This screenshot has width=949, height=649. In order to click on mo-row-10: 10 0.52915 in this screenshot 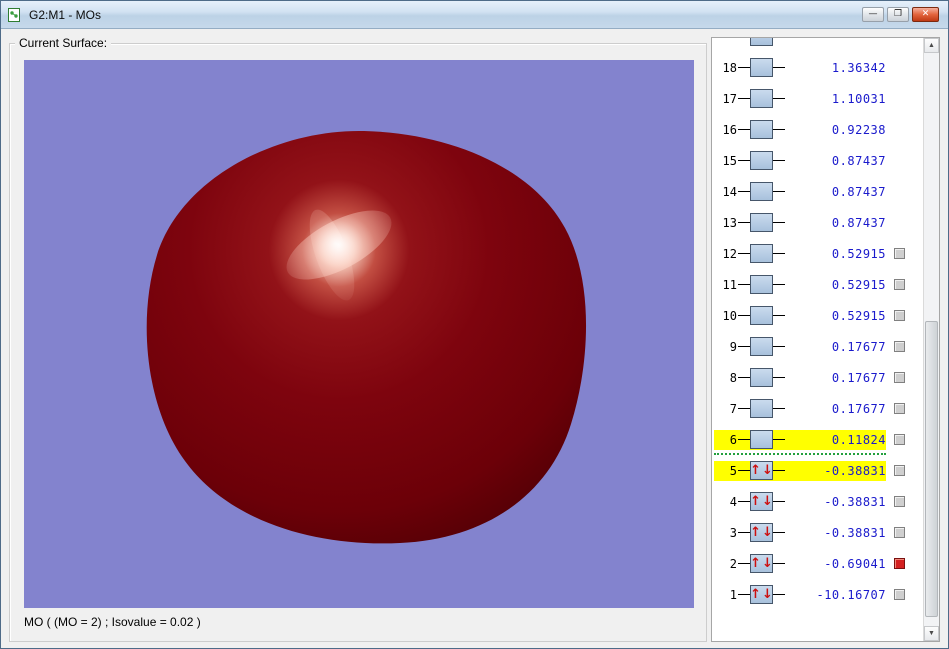, I will do `click(818, 315)`.